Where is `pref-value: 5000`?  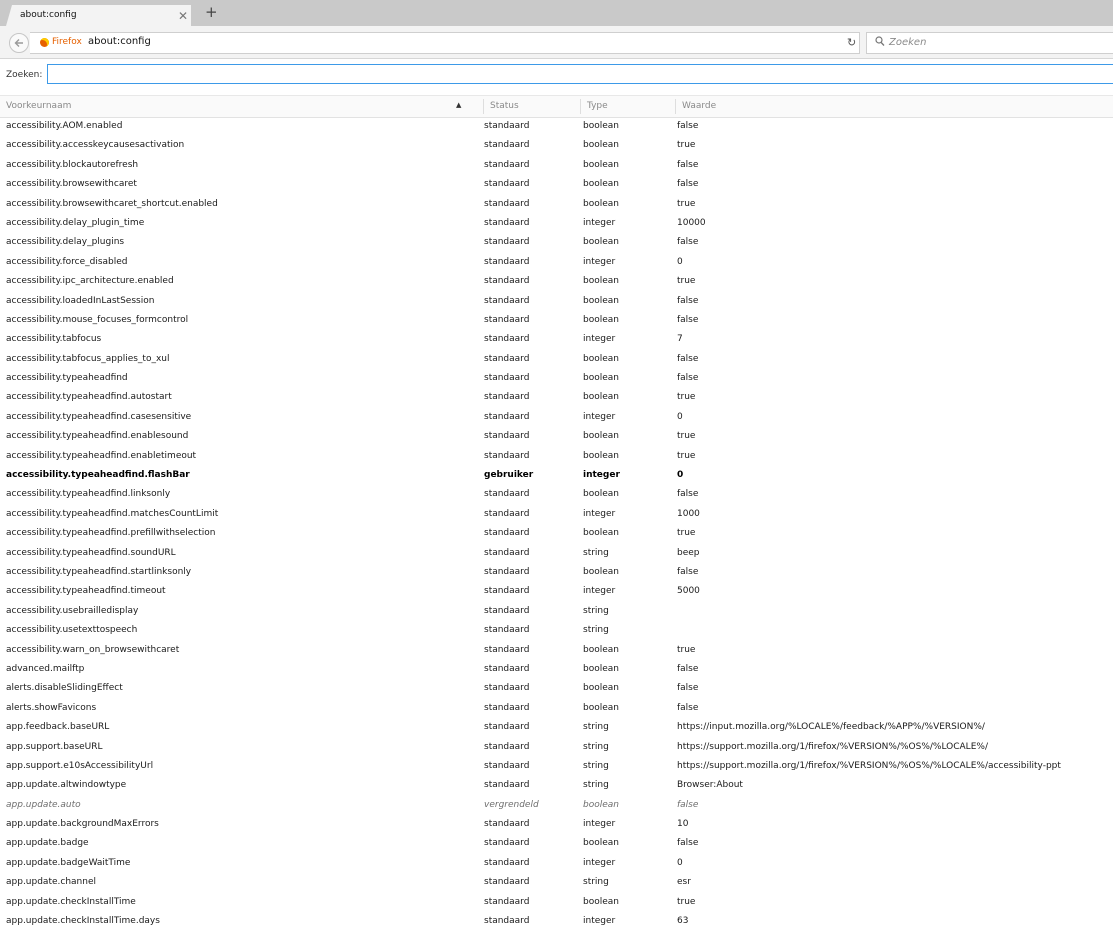
pref-value: 5000 is located at coordinates (688, 591).